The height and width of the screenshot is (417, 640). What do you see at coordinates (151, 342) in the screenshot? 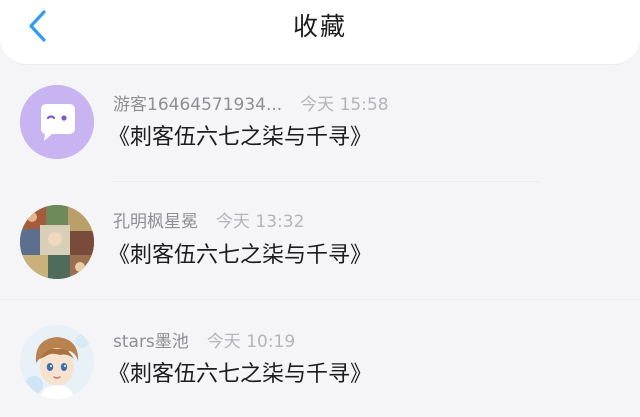
I see `username: stars墨池` at bounding box center [151, 342].